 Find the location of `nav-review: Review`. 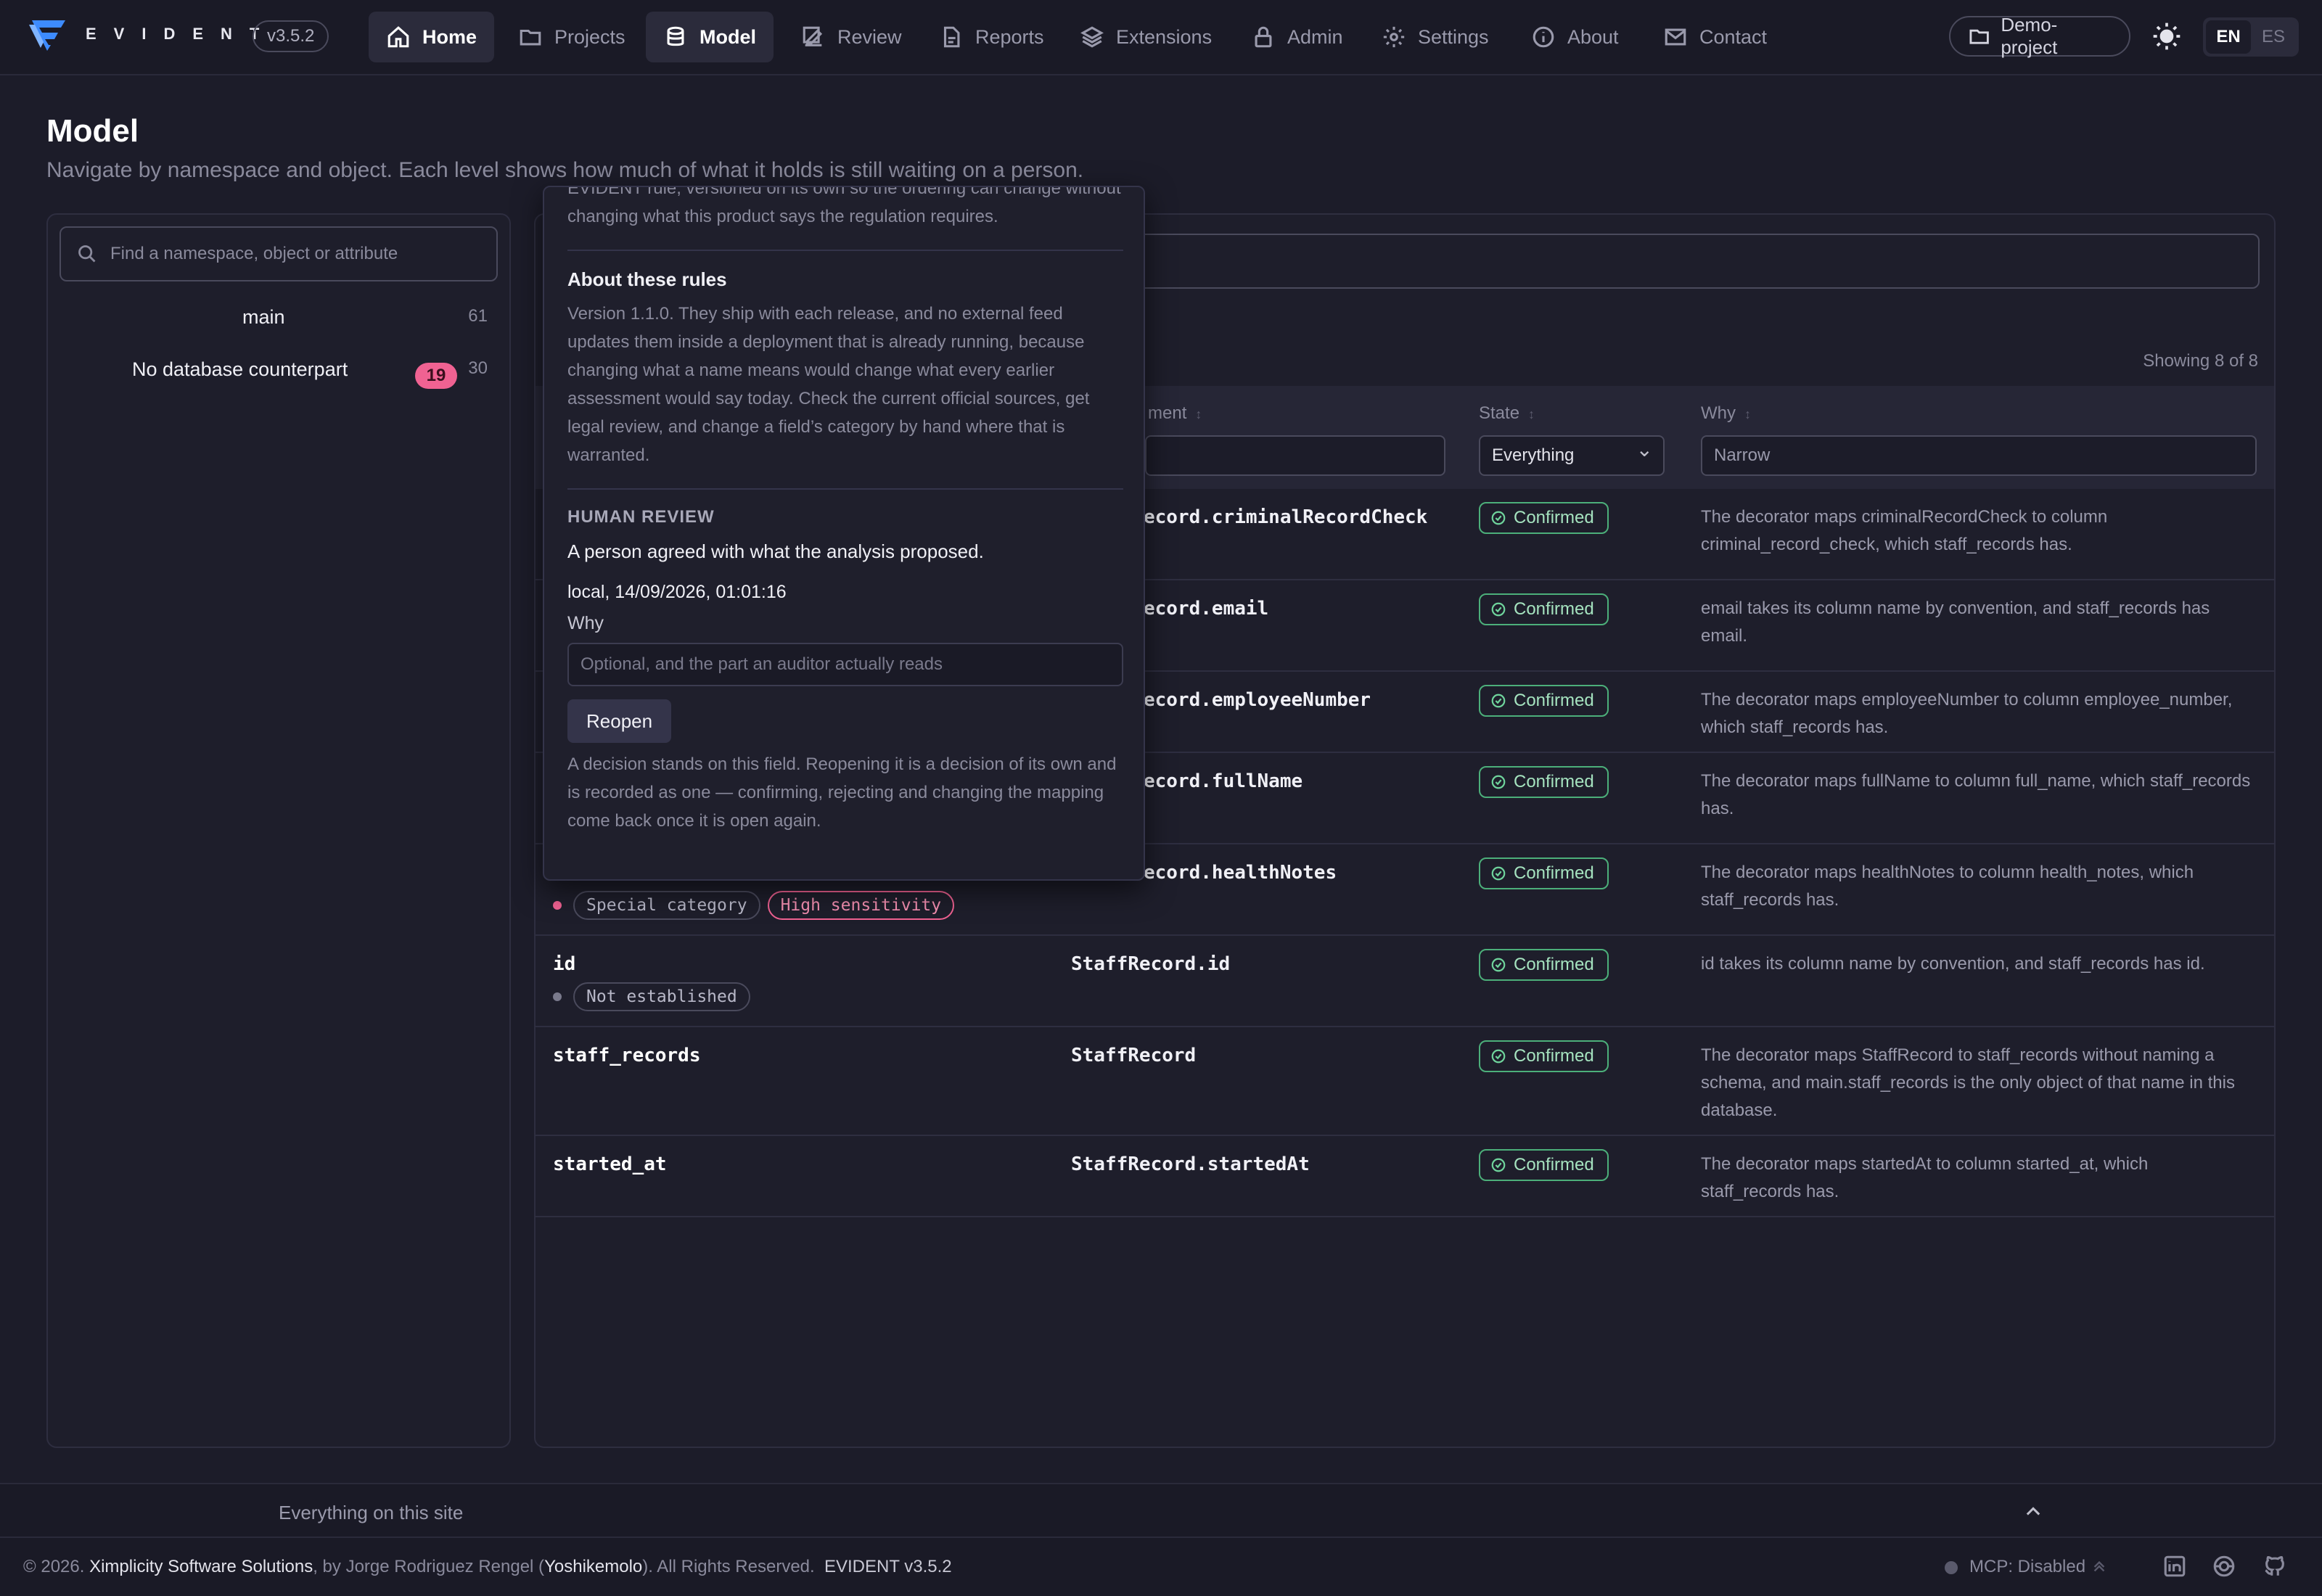

nav-review: Review is located at coordinates (851, 37).